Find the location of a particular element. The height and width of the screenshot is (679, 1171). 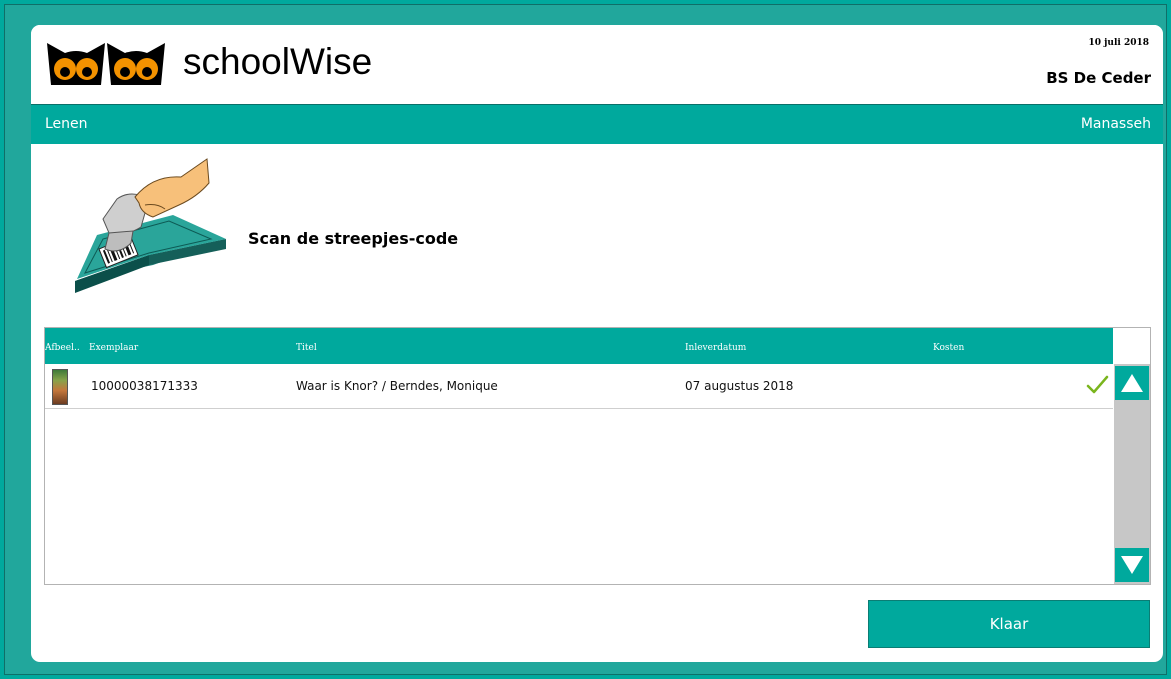

school-name: BS De Ceder is located at coordinates (1098, 78).